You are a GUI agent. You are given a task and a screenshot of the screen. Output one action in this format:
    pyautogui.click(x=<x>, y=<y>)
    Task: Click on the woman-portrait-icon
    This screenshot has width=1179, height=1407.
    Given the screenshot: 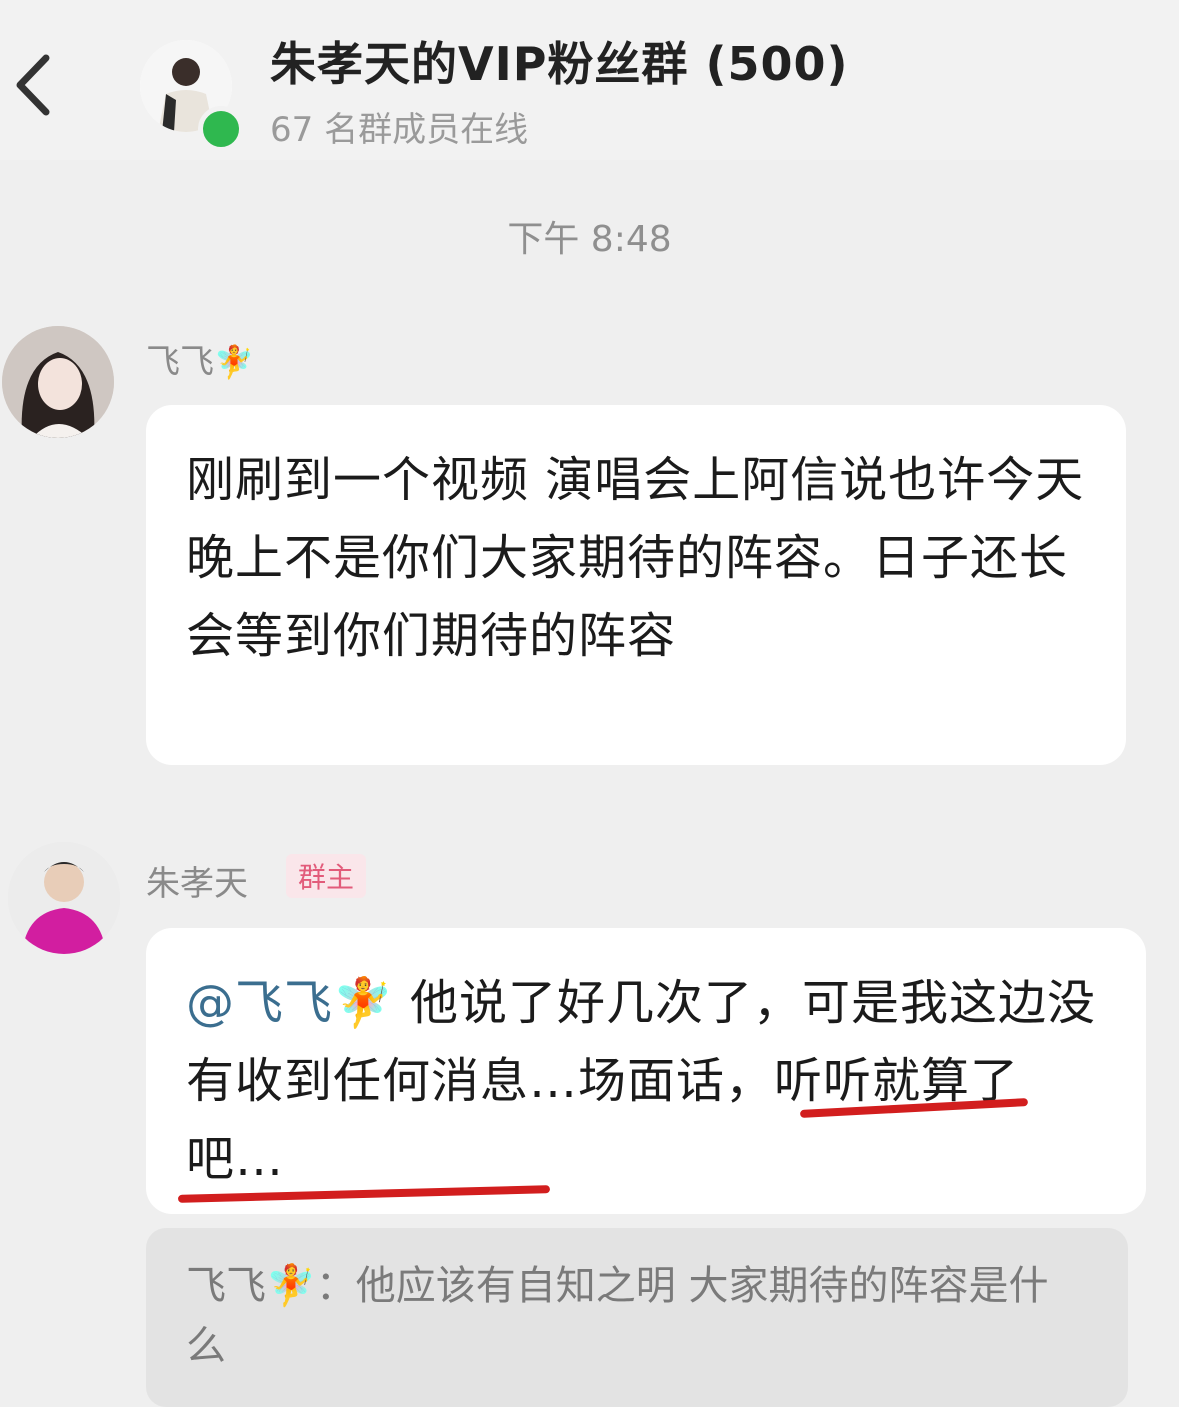 What is the action you would take?
    pyautogui.click(x=58, y=382)
    